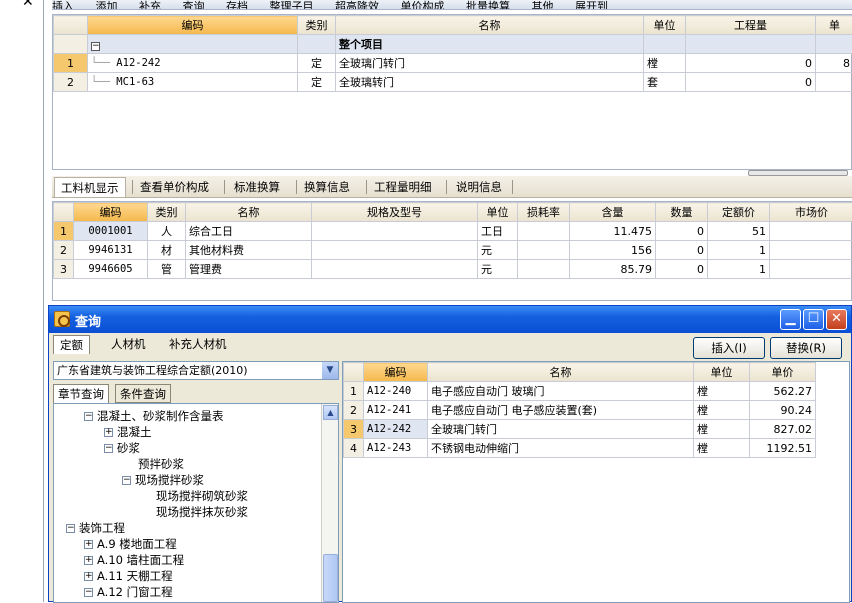 The width and height of the screenshot is (852, 603). I want to click on group-label: 整个项目, so click(490, 44).